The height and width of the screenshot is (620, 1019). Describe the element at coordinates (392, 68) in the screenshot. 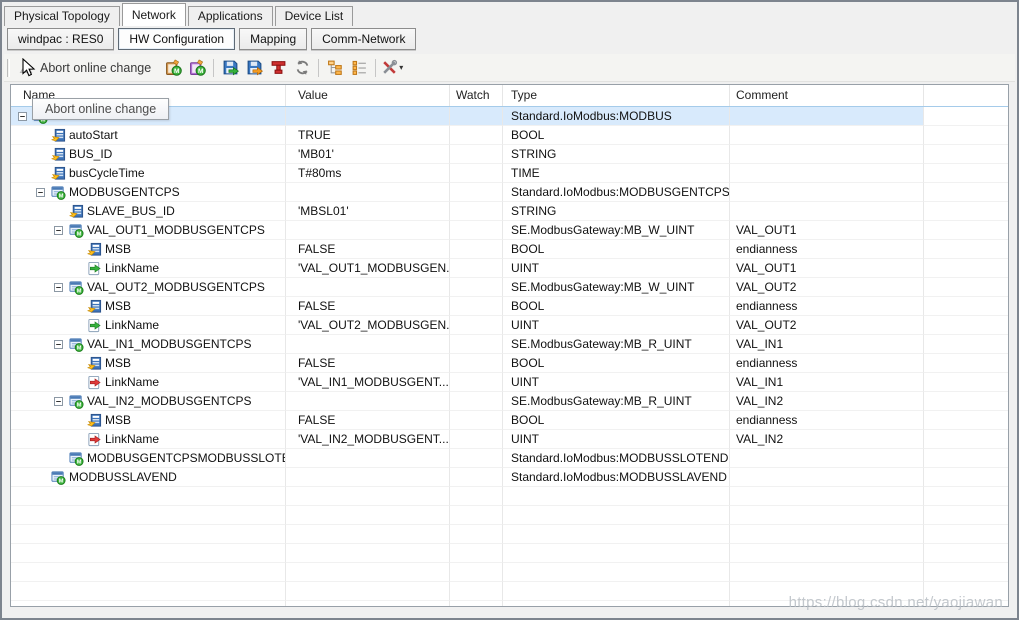

I see `tools-icon: ▾` at that location.